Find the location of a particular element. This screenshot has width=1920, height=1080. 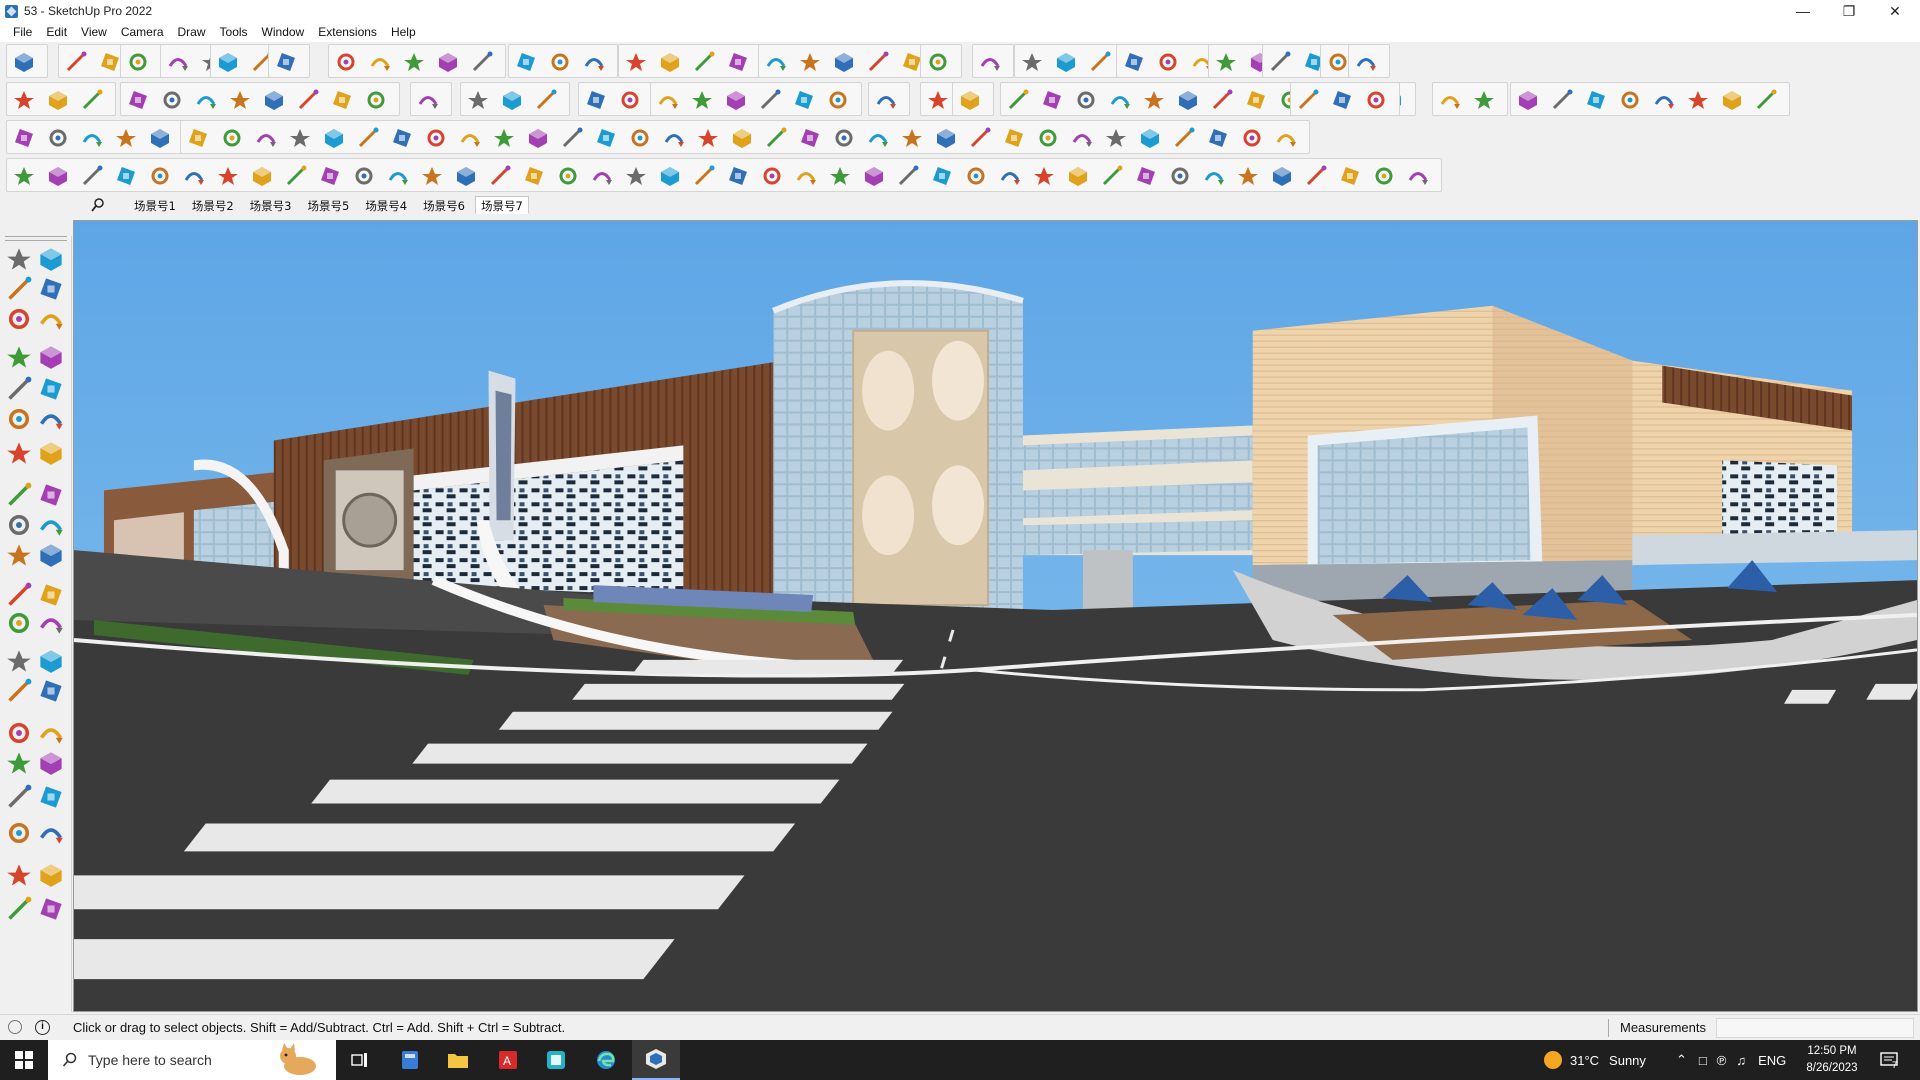

file-explorer-icon is located at coordinates (458, 1060).